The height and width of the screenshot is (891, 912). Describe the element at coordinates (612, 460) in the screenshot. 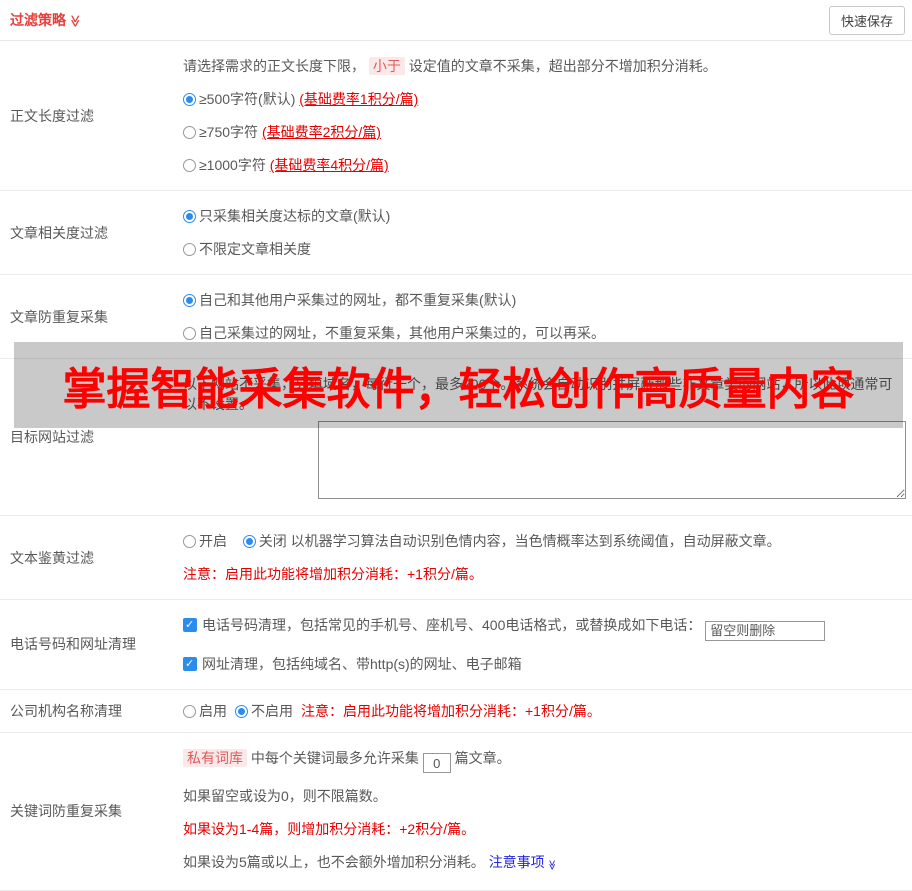

I see `blocked-sites-textarea` at that location.